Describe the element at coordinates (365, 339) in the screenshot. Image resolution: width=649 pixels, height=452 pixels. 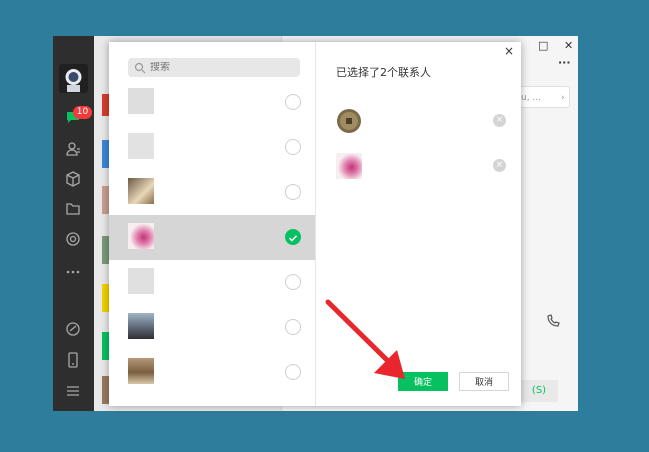
I see `red-arrow-annotation` at that location.